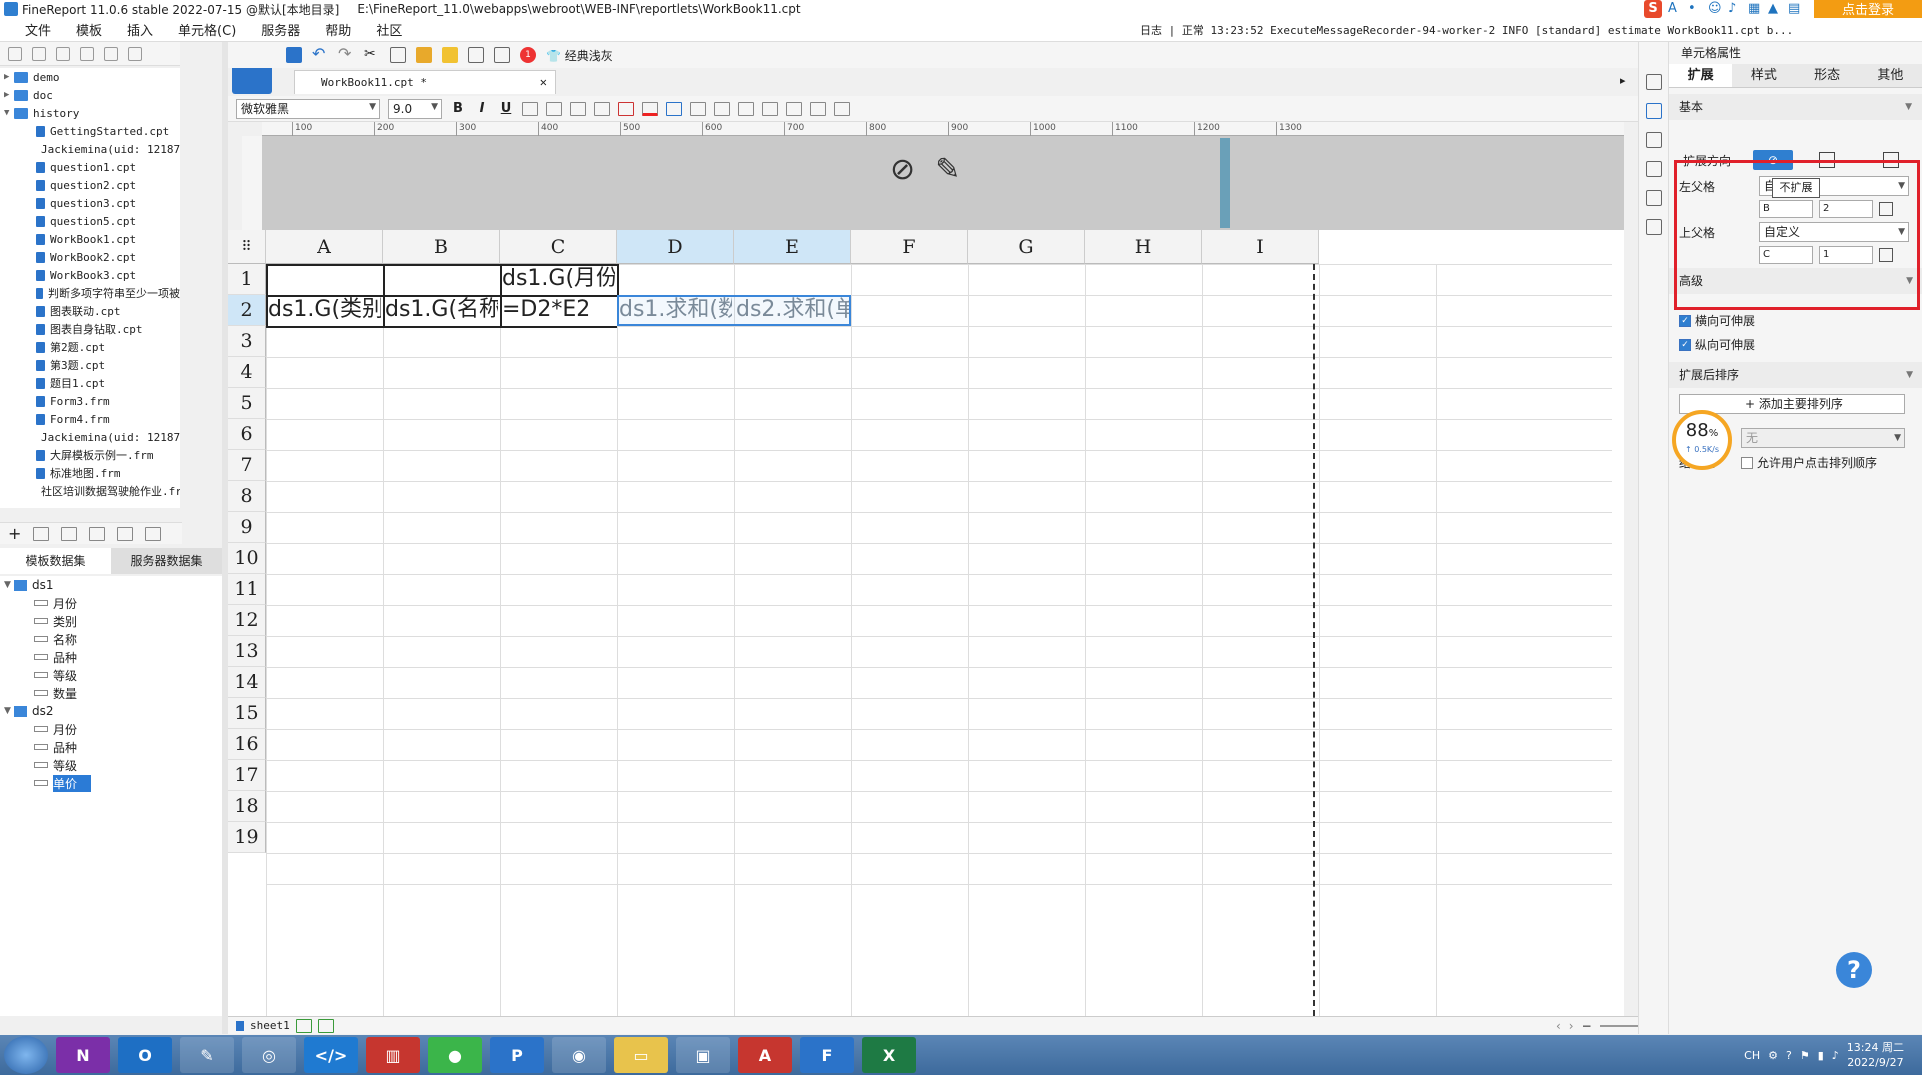 Image resolution: width=1922 pixels, height=1075 pixels. What do you see at coordinates (1715, 9) in the screenshot?
I see `emoji-icon: ☺` at bounding box center [1715, 9].